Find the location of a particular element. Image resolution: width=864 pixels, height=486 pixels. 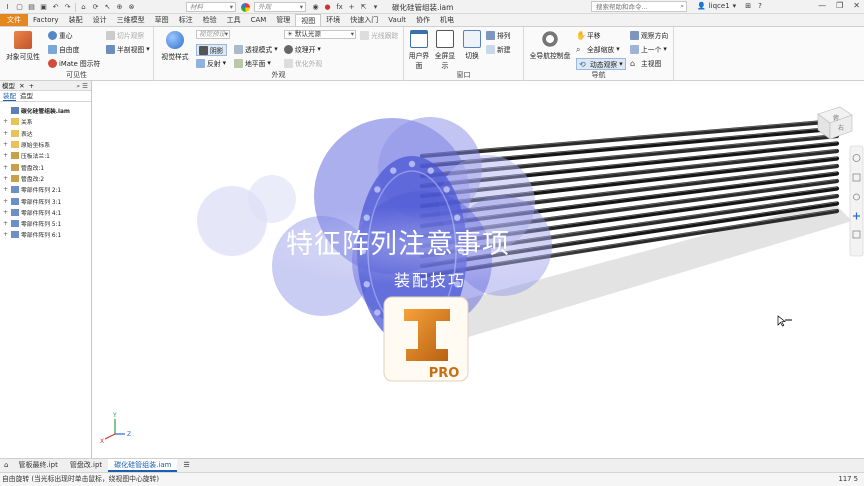

tab-2: 装配 is located at coordinates (76, 20).